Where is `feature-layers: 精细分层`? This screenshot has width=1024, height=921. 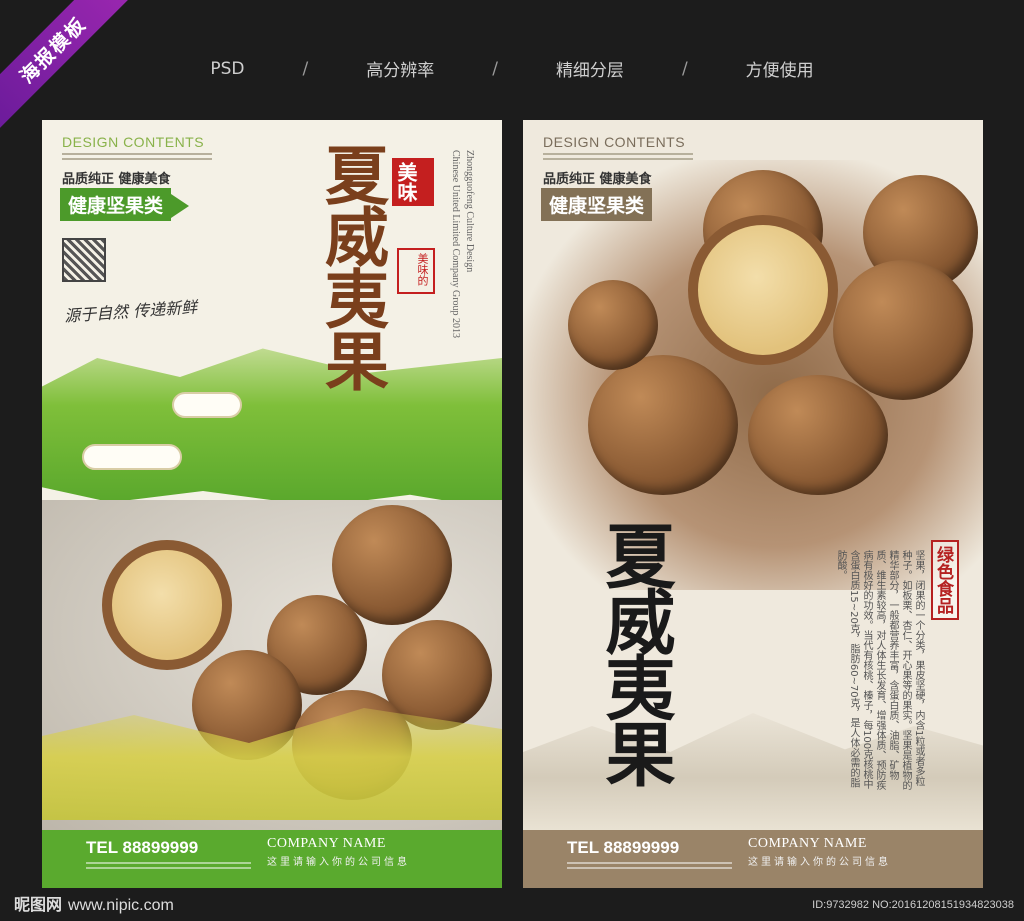 feature-layers: 精细分层 is located at coordinates (589, 71).